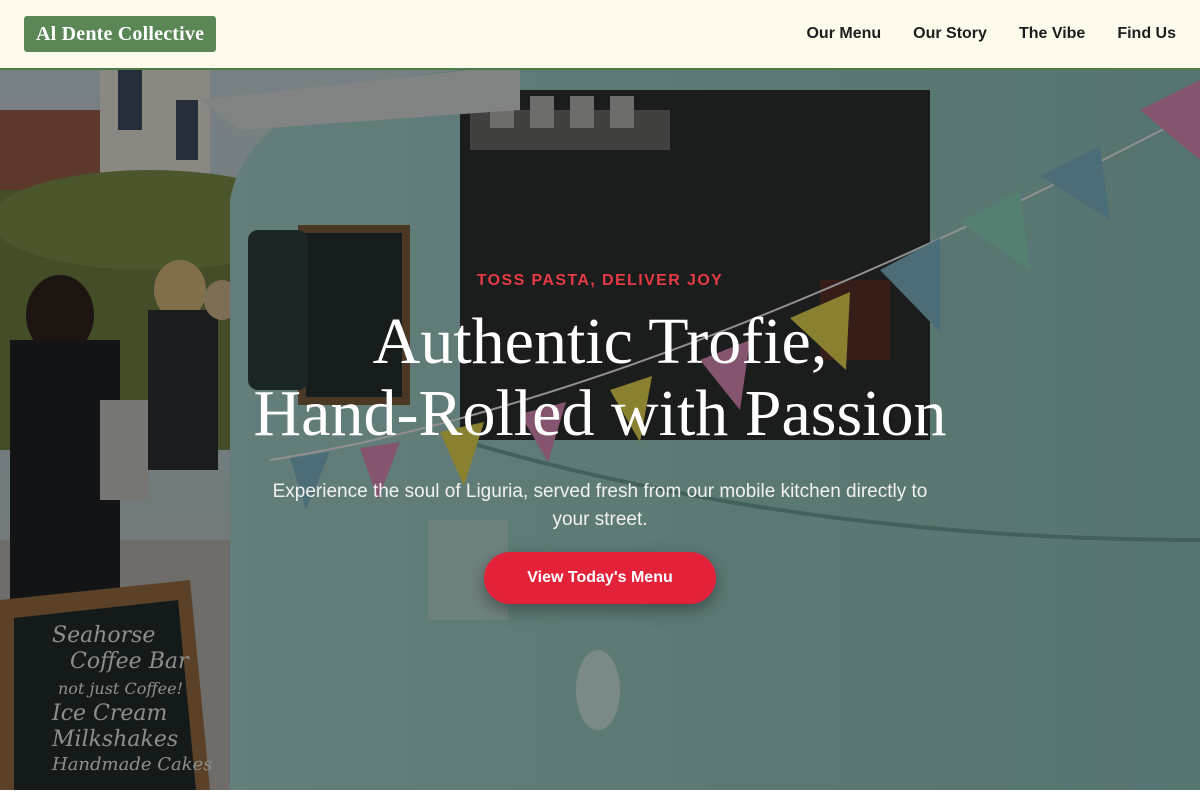 This screenshot has height=800, width=1200. What do you see at coordinates (1146, 34) in the screenshot?
I see `nav-link-find-us: Find Us` at bounding box center [1146, 34].